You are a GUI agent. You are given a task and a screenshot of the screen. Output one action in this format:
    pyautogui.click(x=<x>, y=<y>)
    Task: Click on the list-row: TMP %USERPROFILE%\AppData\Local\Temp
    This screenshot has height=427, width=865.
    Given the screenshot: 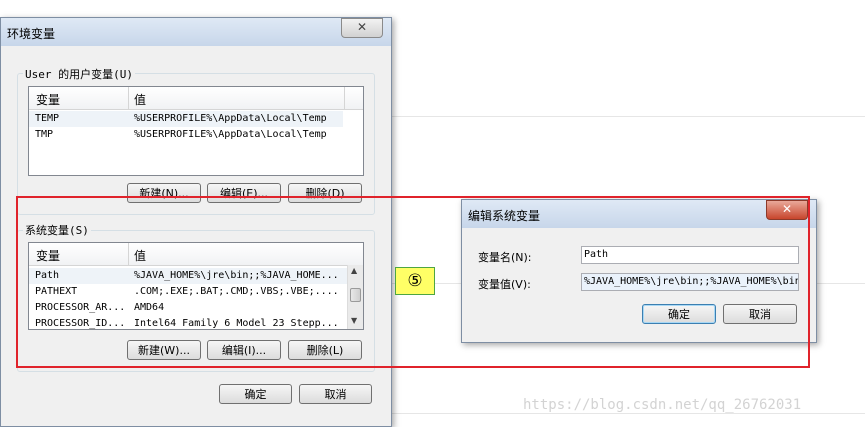 What is the action you would take?
    pyautogui.click(x=186, y=135)
    